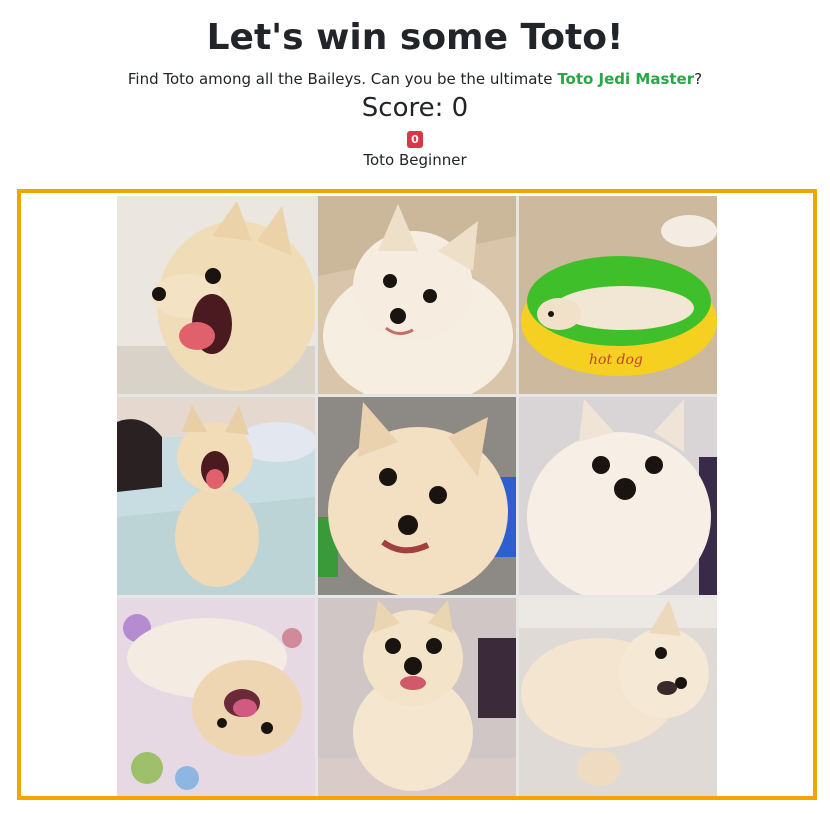 Image resolution: width=830 pixels, height=814 pixels. Describe the element at coordinates (616, 360) in the screenshot. I see `svg-text: hot dog` at that location.